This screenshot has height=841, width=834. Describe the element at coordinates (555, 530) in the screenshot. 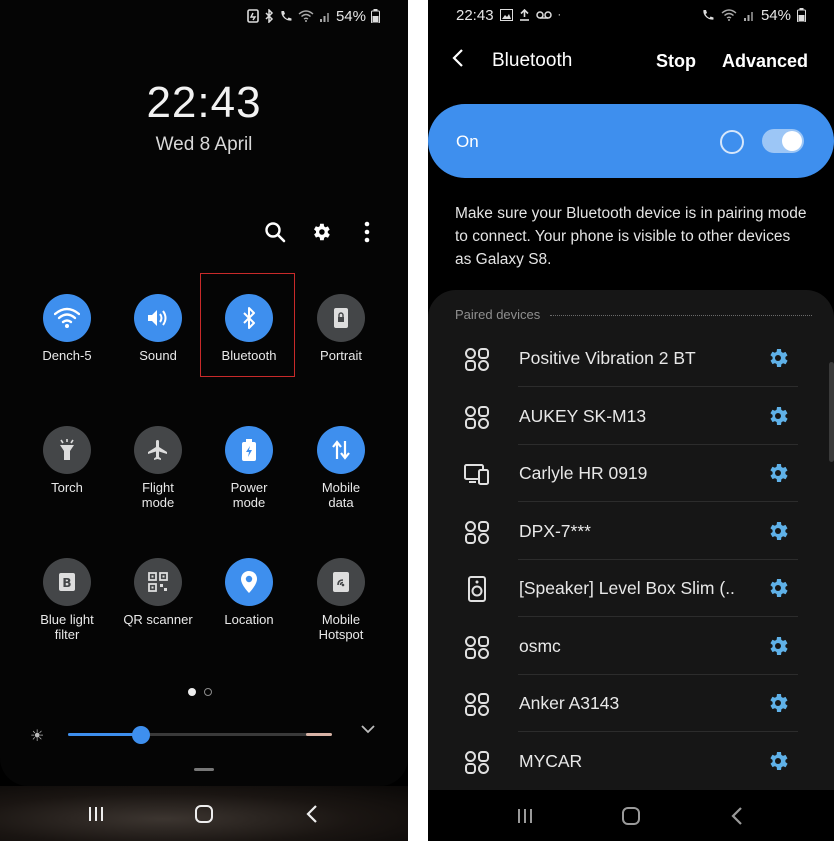

I see `device-name: DPX-7***` at that location.